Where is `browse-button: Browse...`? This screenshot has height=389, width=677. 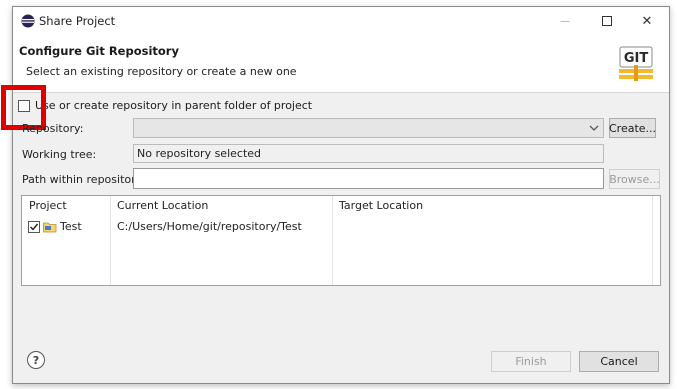
browse-button: Browse... is located at coordinates (634, 179).